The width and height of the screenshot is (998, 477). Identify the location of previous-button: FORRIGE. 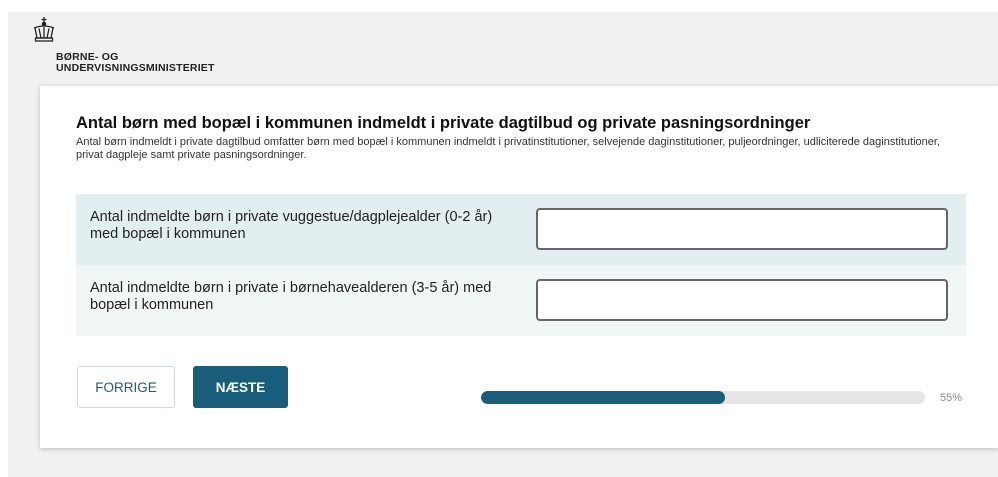
(126, 387).